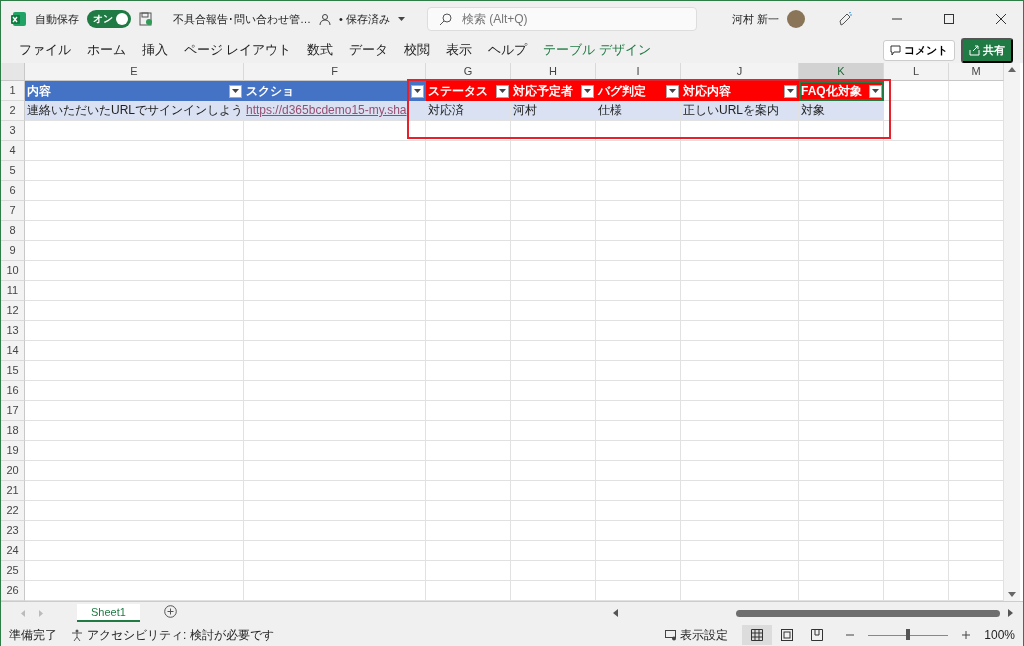 This screenshot has height=646, width=1024. I want to click on share-button: 共有, so click(987, 50).